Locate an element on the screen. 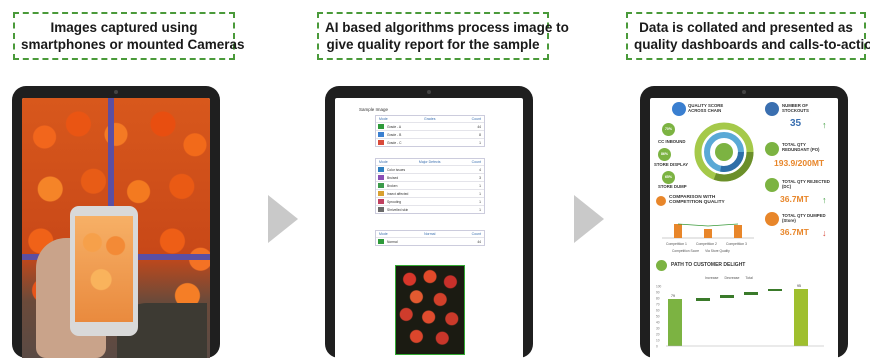 The image size is (870, 358). caption-line: quality dashboards and calls-to-action is located at coordinates (752, 44).